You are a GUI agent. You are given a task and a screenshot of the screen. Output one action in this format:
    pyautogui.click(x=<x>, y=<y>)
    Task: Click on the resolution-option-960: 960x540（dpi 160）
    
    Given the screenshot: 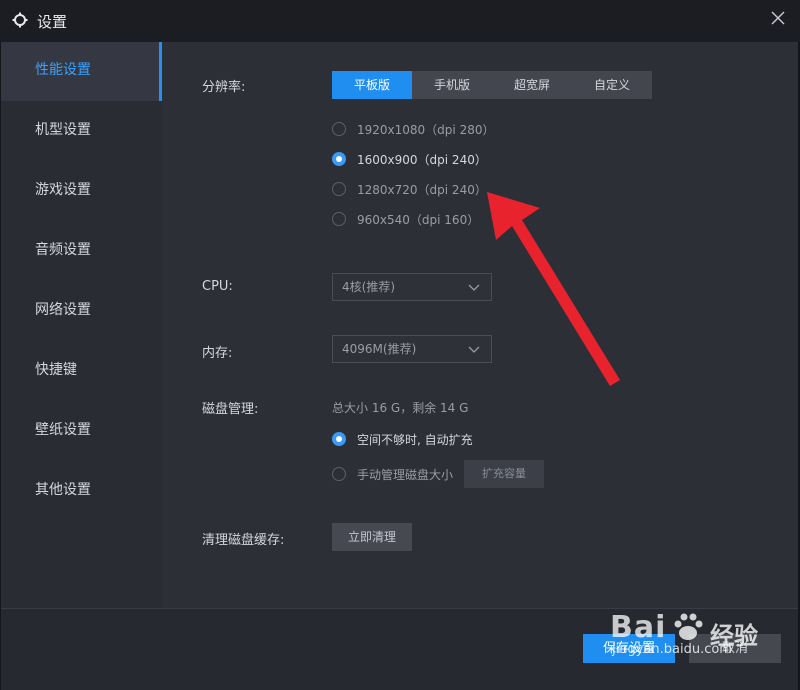 What is the action you would take?
    pyautogui.click(x=405, y=219)
    